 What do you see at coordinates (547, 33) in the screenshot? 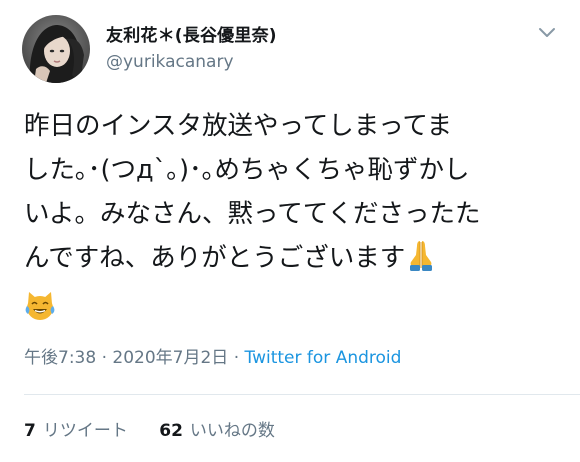
I see `chevron-down-icon` at bounding box center [547, 33].